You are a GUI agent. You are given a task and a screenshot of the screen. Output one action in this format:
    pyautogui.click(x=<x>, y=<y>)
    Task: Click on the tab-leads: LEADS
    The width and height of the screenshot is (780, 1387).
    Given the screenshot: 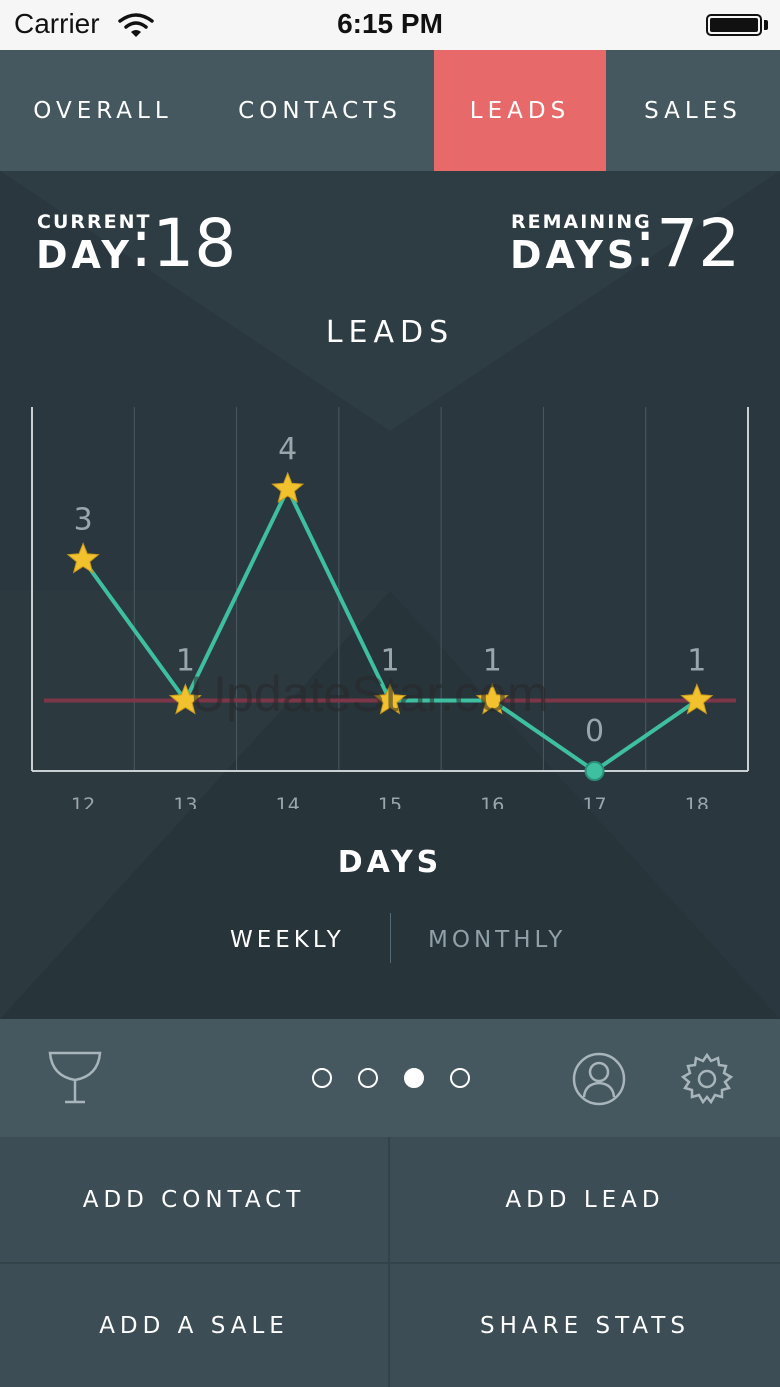 What is the action you would take?
    pyautogui.click(x=520, y=110)
    